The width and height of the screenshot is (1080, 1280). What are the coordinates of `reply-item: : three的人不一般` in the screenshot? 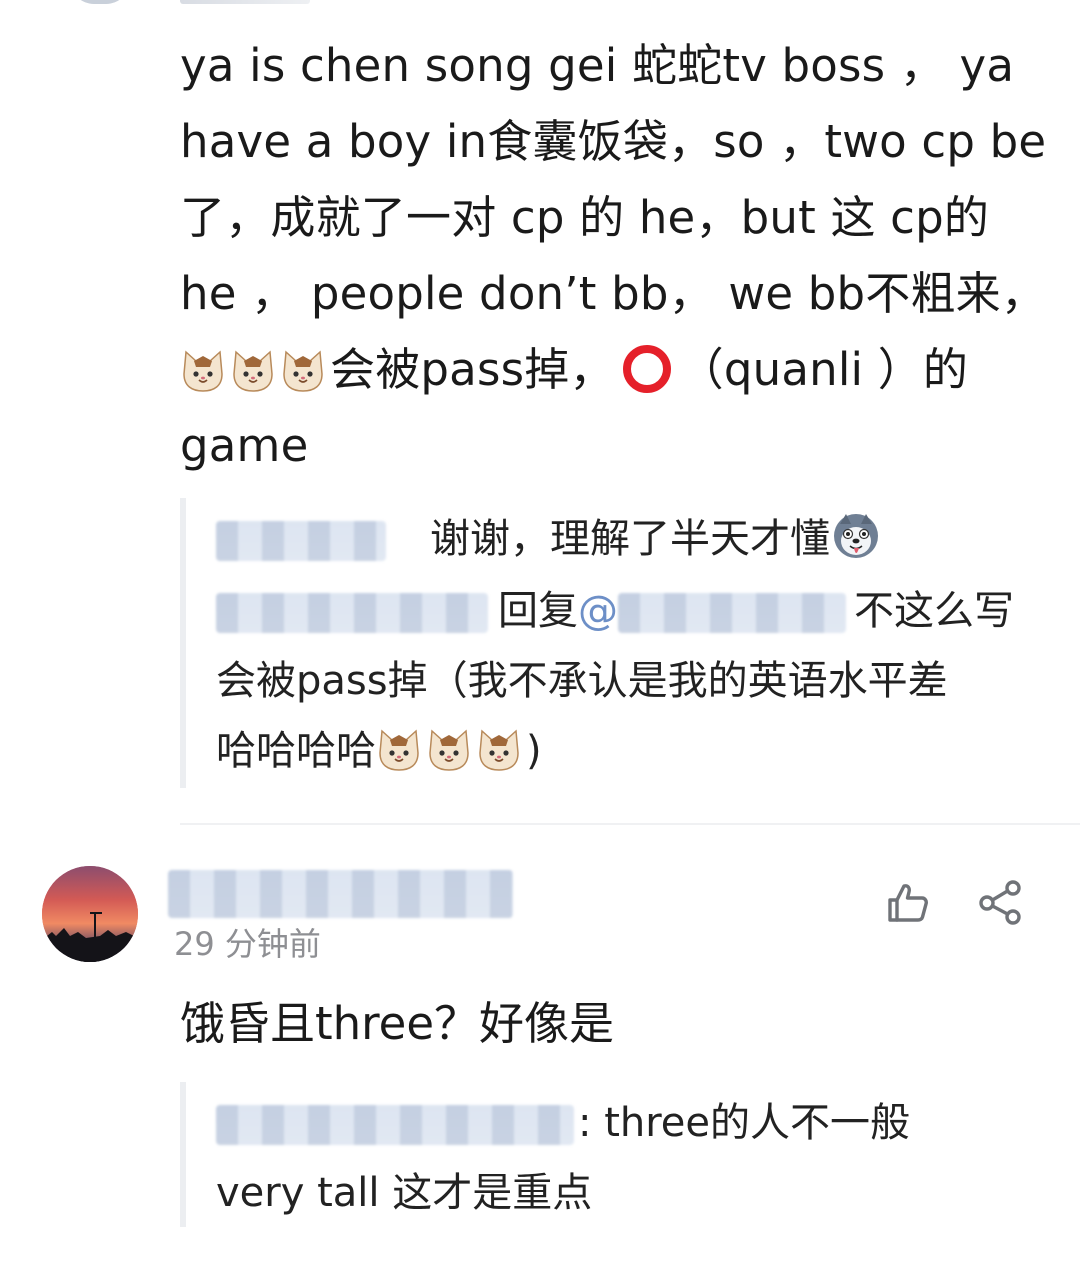 It's located at (563, 1123).